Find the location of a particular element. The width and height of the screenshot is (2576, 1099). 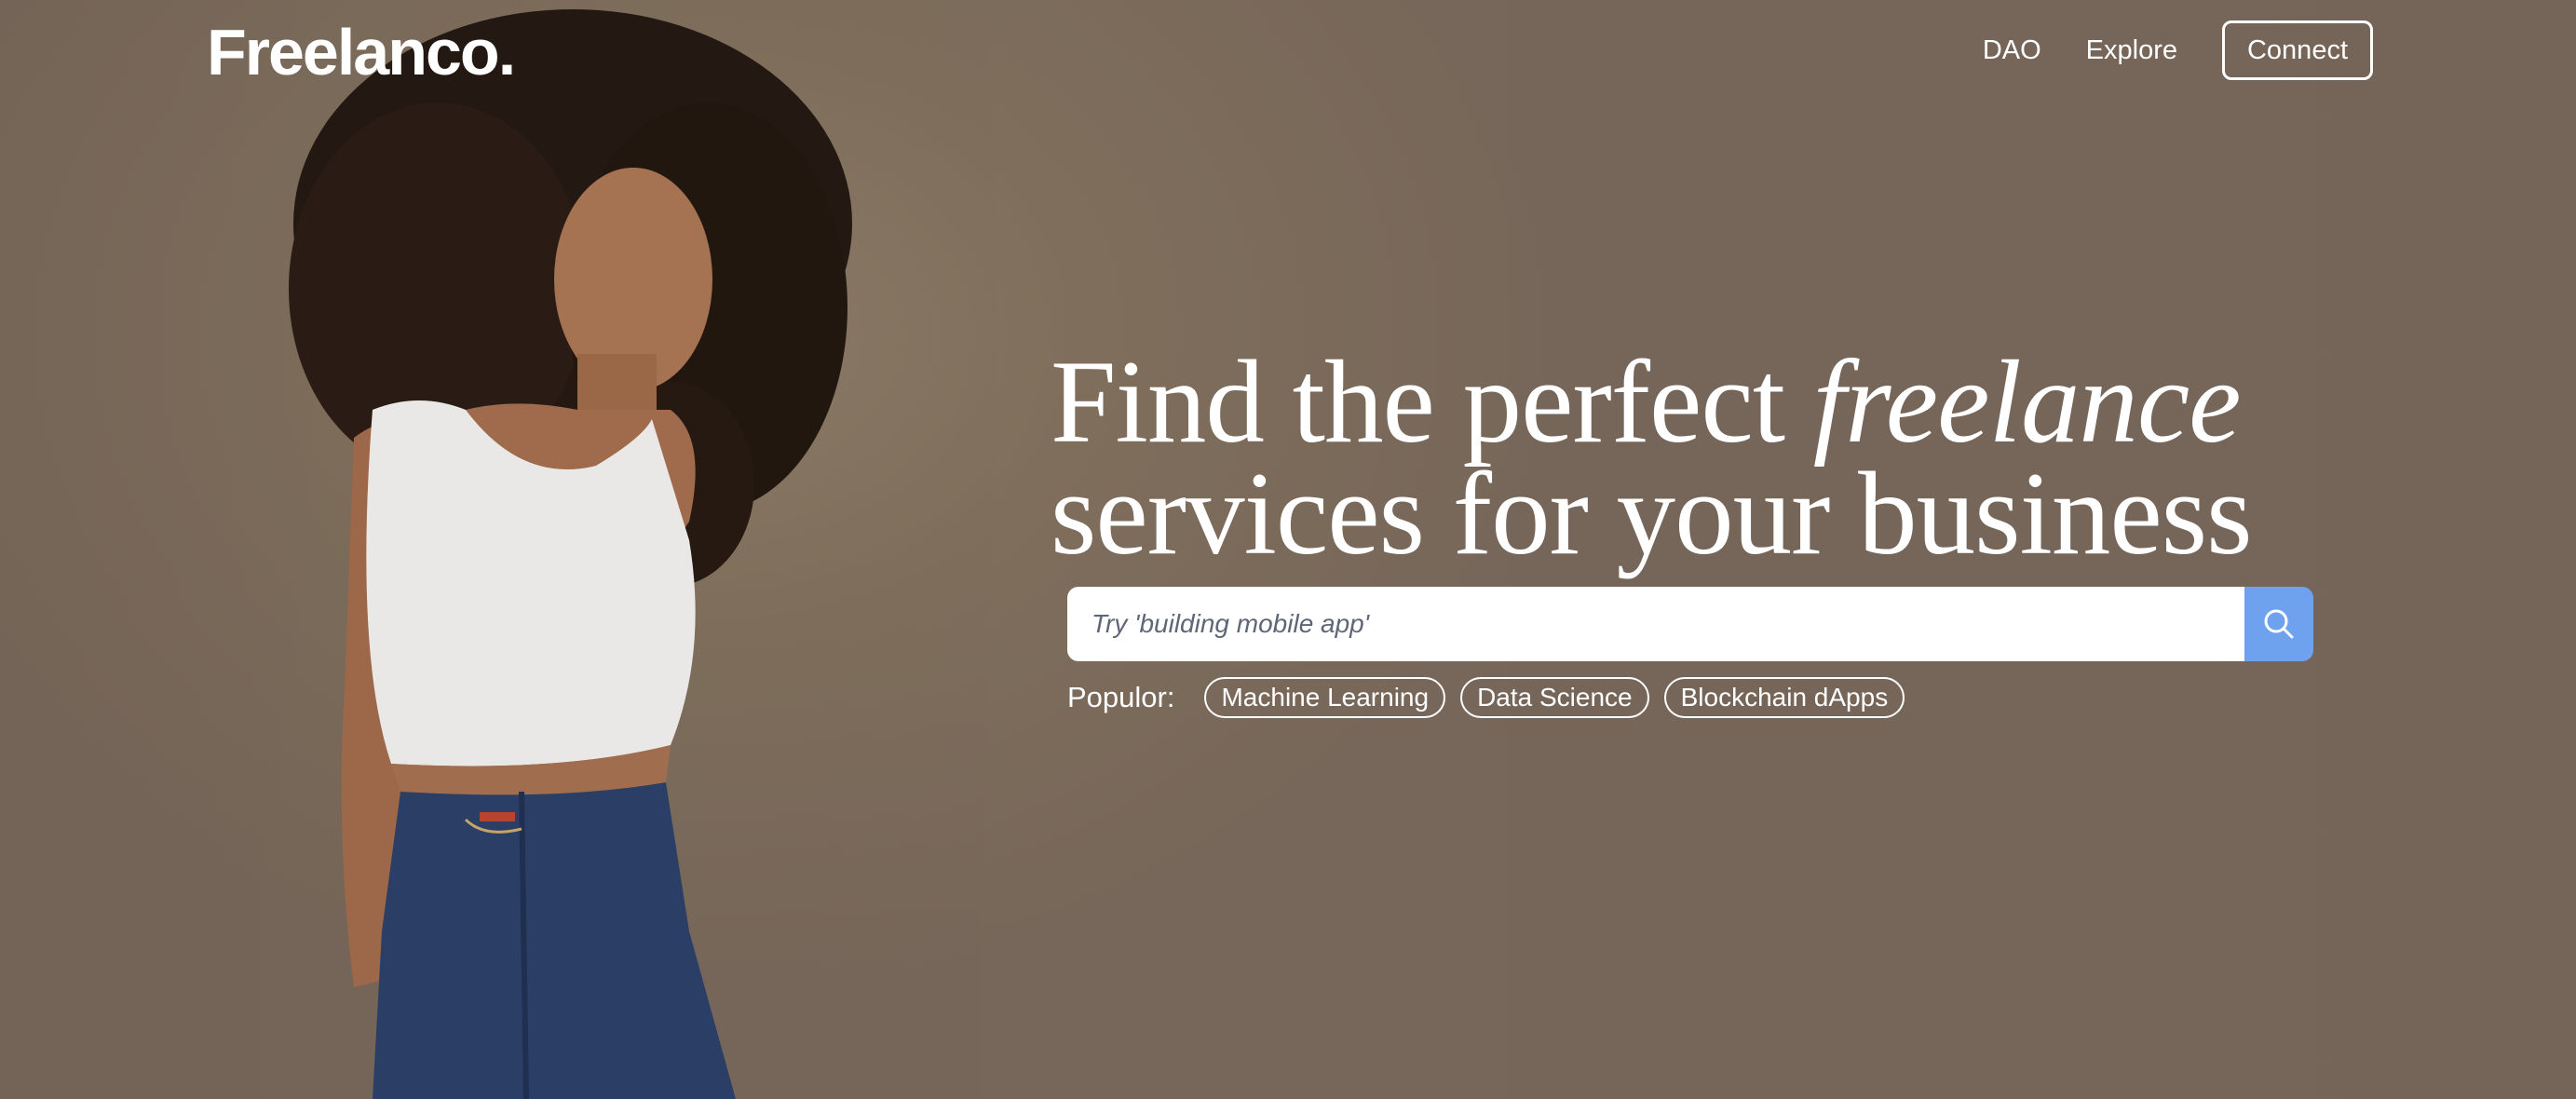

search-bar is located at coordinates (1690, 624).